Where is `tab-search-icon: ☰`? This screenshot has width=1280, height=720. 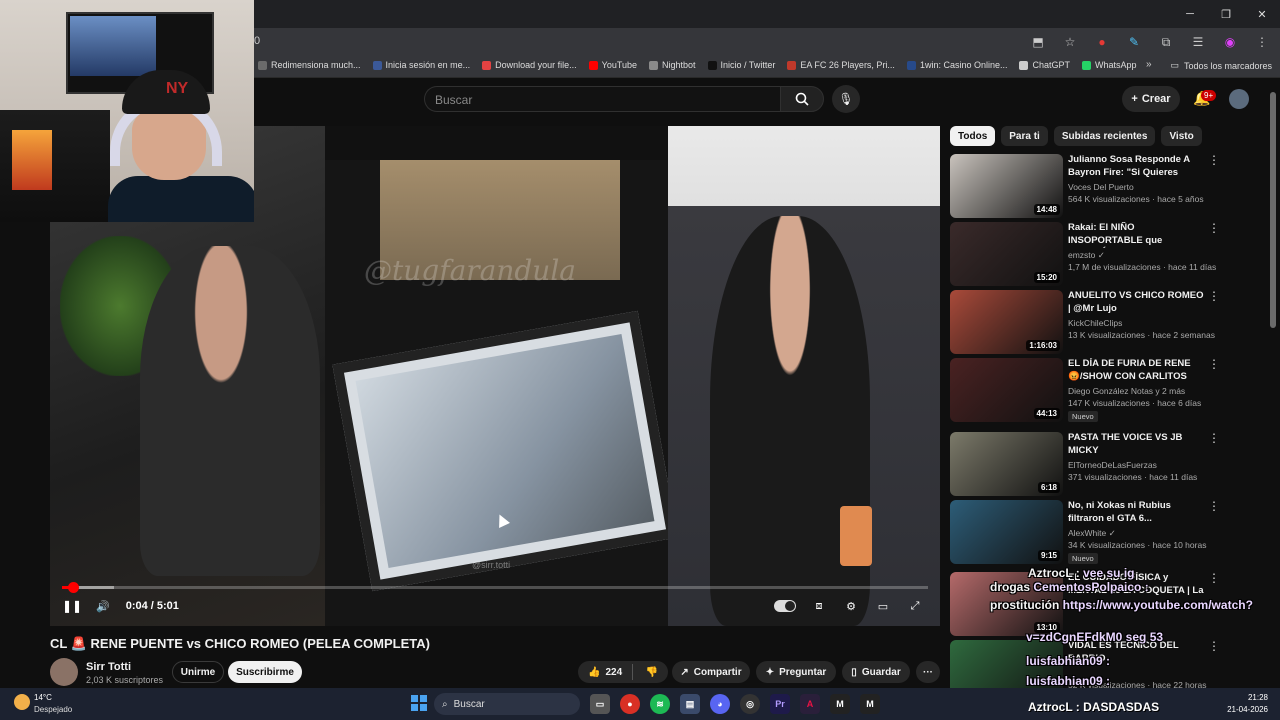 tab-search-icon: ☰ is located at coordinates (1198, 42).